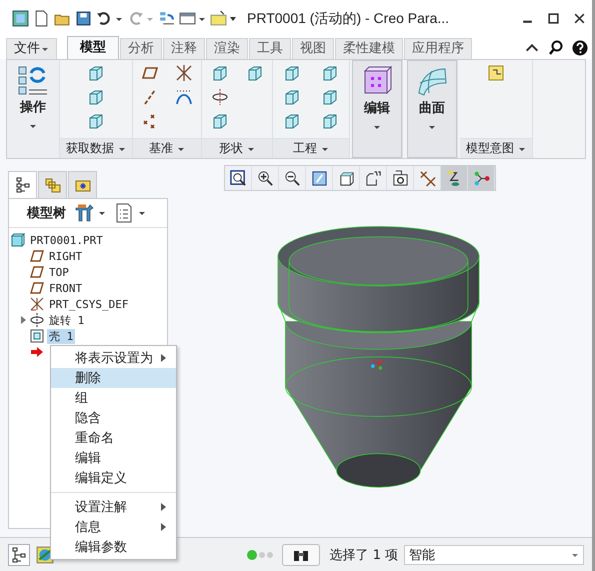 The height and width of the screenshot is (571, 595). I want to click on operations-icon, so click(33, 80).